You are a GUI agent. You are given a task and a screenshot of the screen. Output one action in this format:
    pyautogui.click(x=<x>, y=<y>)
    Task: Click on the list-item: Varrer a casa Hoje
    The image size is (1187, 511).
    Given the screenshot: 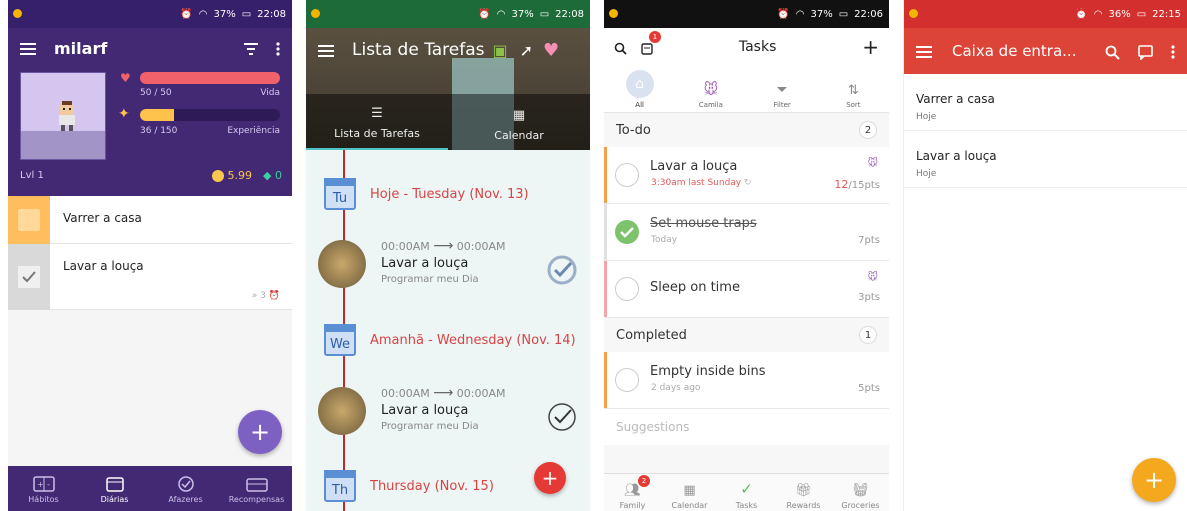 What is the action you would take?
    pyautogui.click(x=1045, y=102)
    